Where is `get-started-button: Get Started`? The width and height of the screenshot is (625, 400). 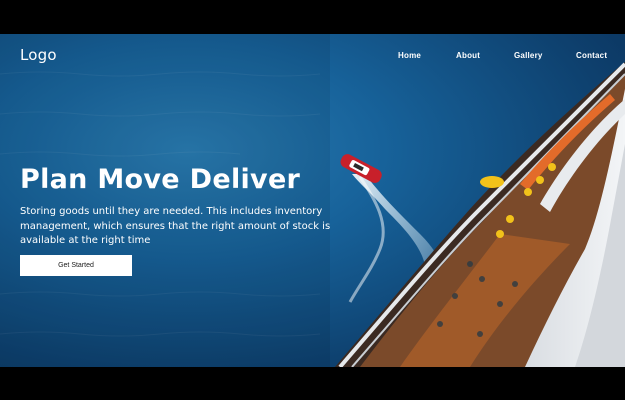
get-started-button: Get Started is located at coordinates (76, 265).